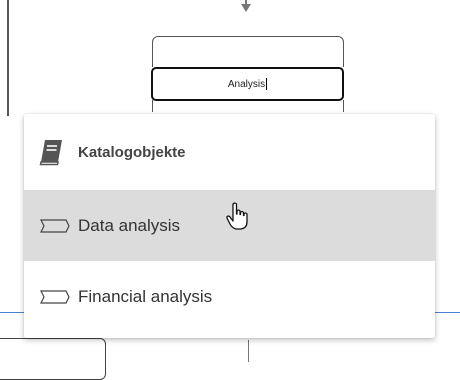  What do you see at coordinates (237, 216) in the screenshot?
I see `hand-pointer-icon` at bounding box center [237, 216].